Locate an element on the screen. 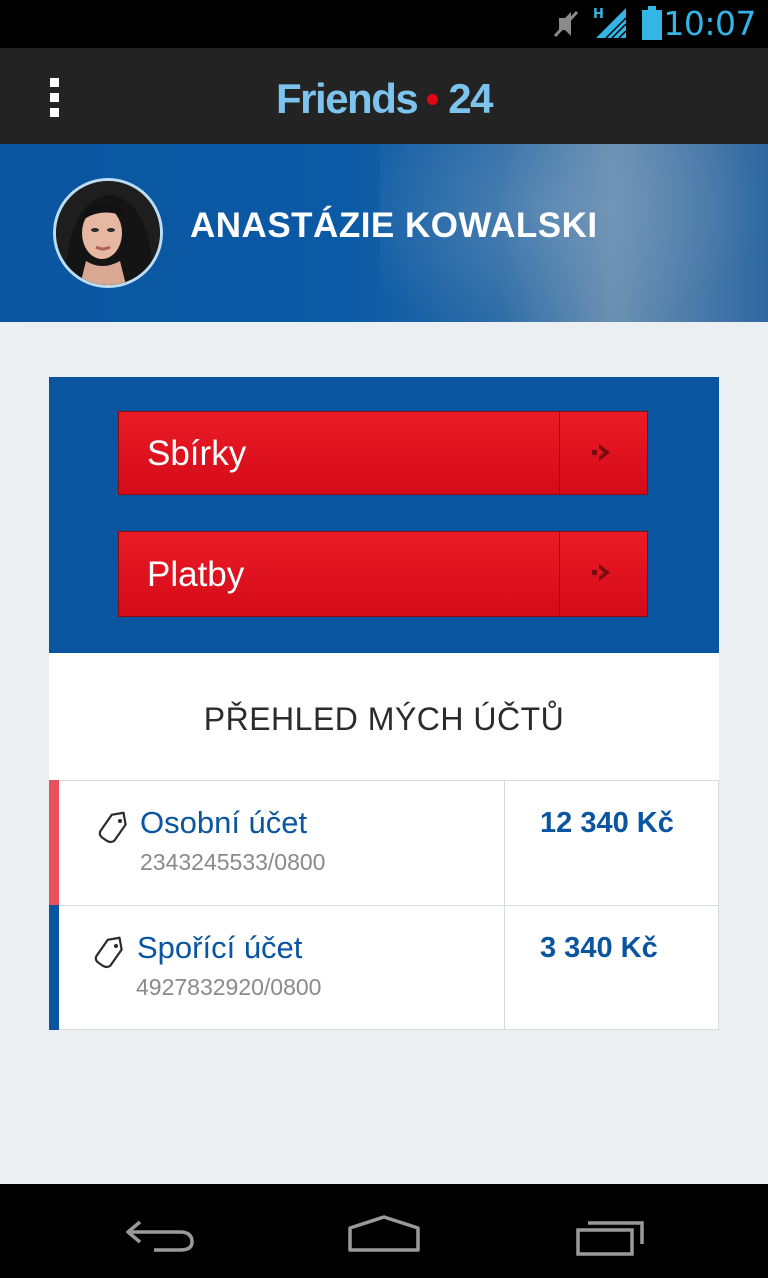  account-name: Osobní účet is located at coordinates (224, 822).